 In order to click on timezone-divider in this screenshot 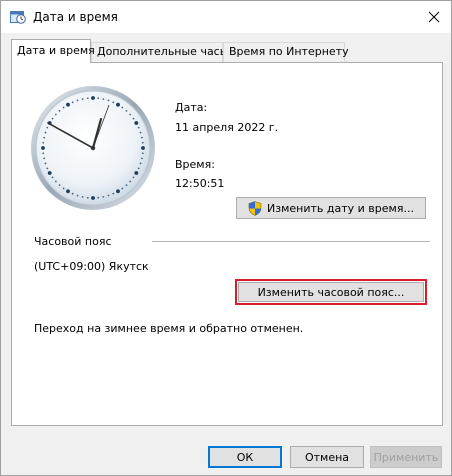, I will do `click(291, 241)`.